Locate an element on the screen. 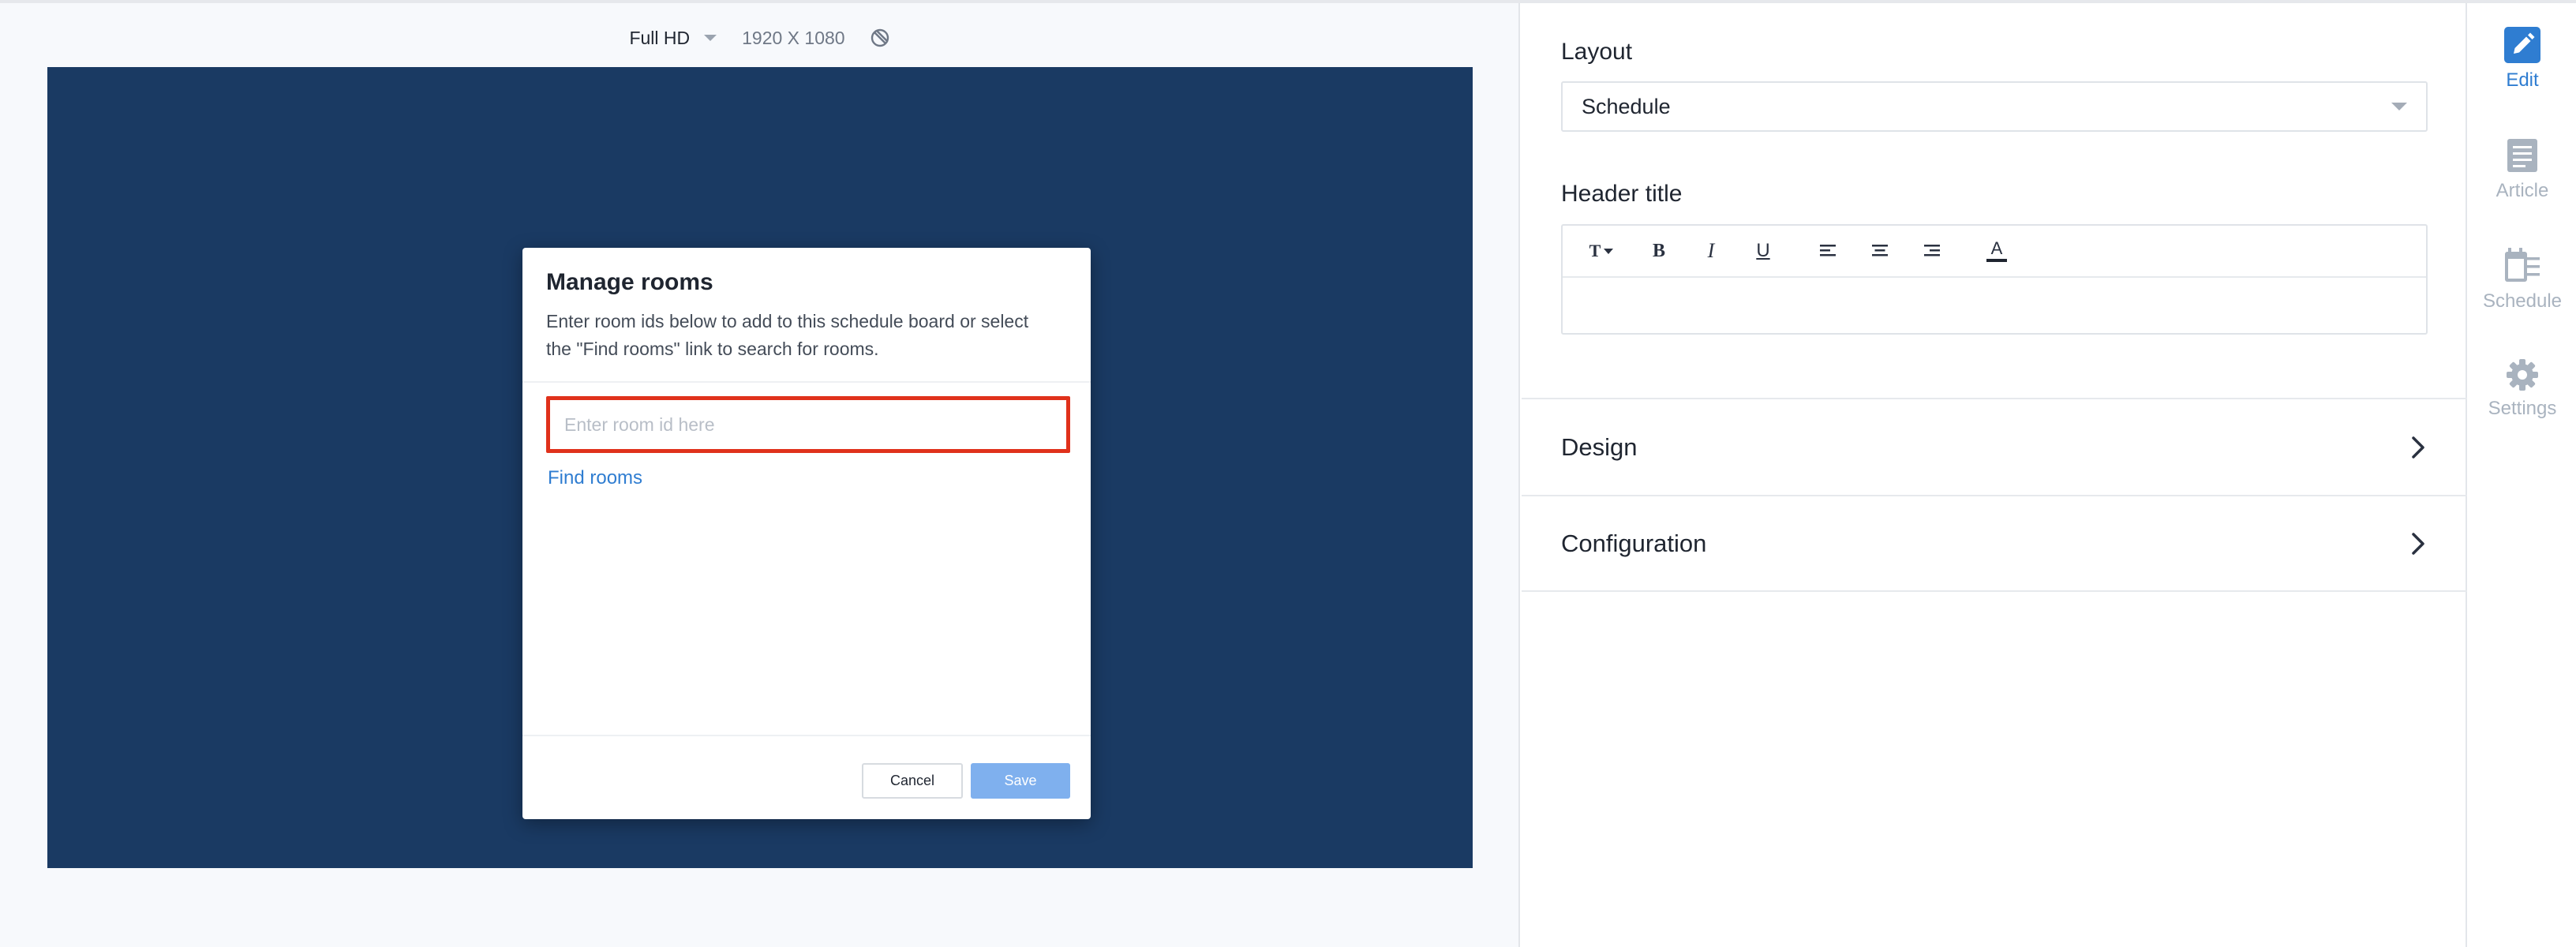 This screenshot has width=2576, height=947. align-left-icon is located at coordinates (1828, 250).